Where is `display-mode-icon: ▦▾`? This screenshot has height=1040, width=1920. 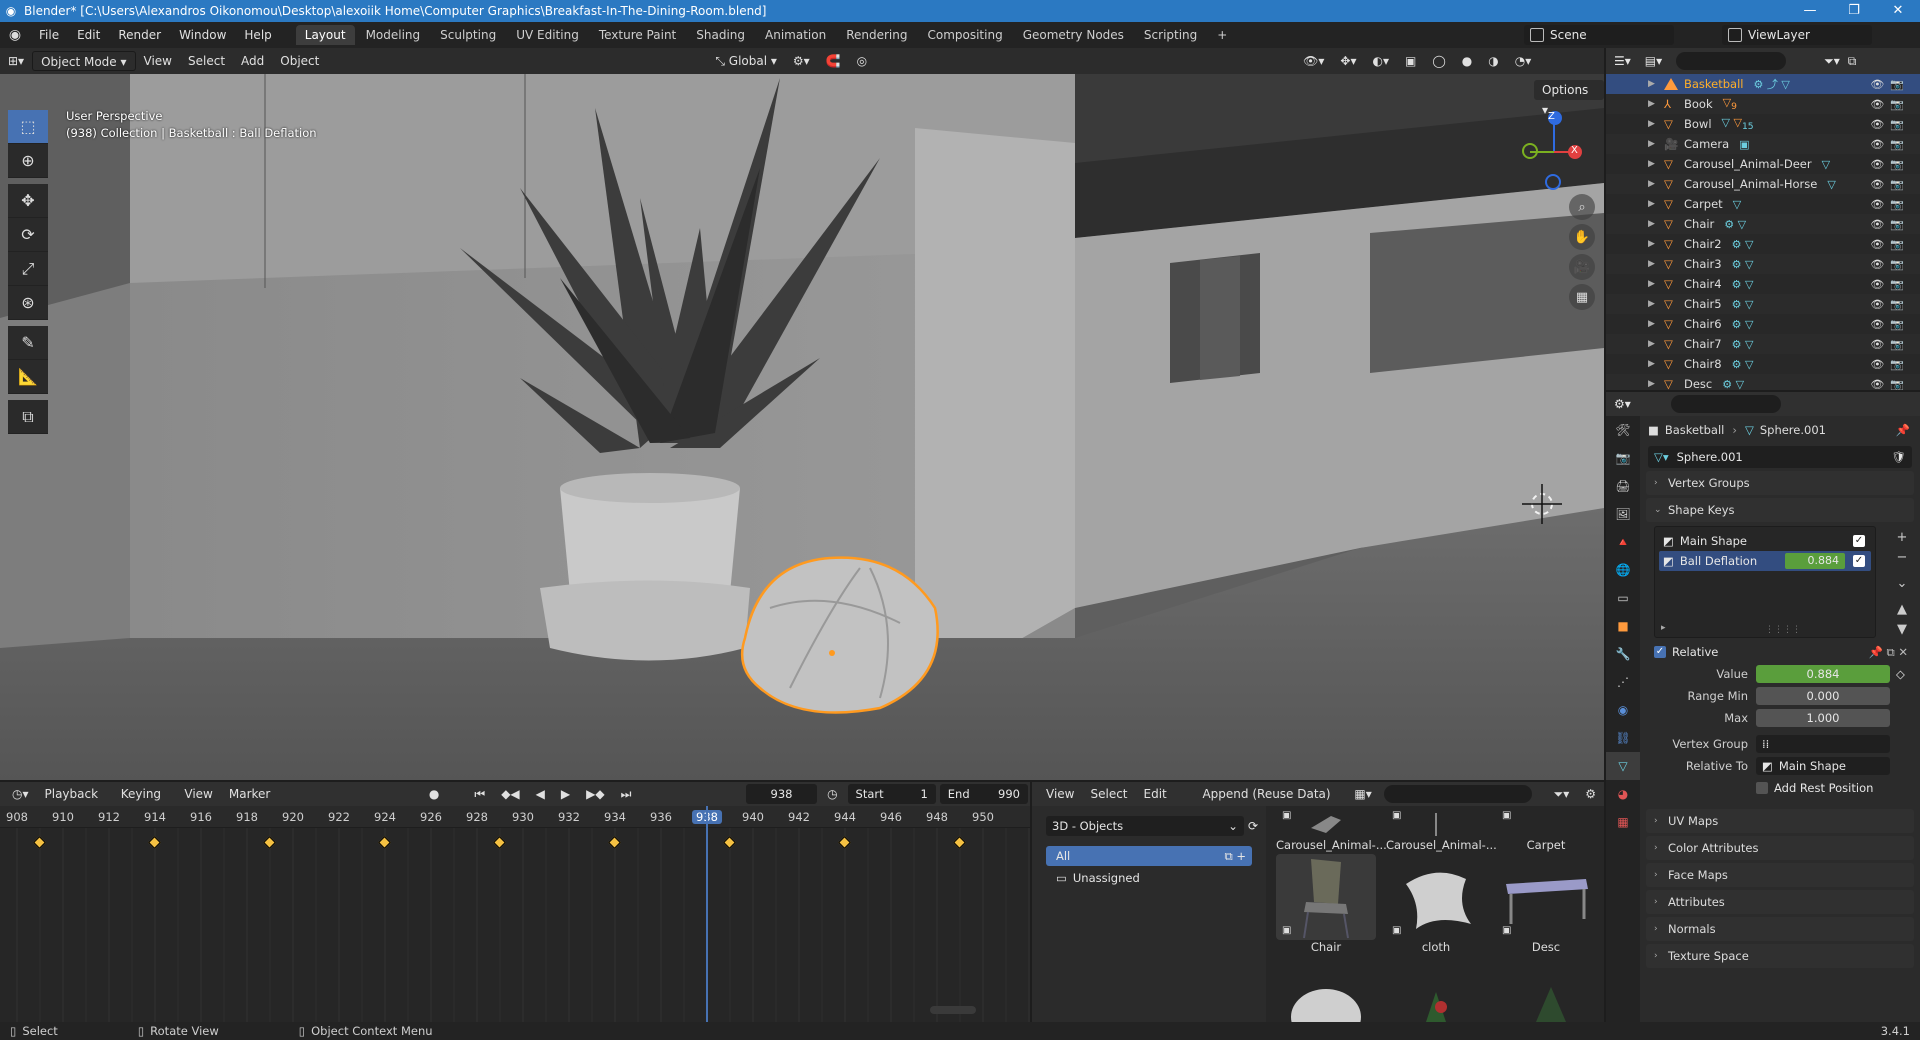
display-mode-icon: ▦▾ is located at coordinates (1362, 794).